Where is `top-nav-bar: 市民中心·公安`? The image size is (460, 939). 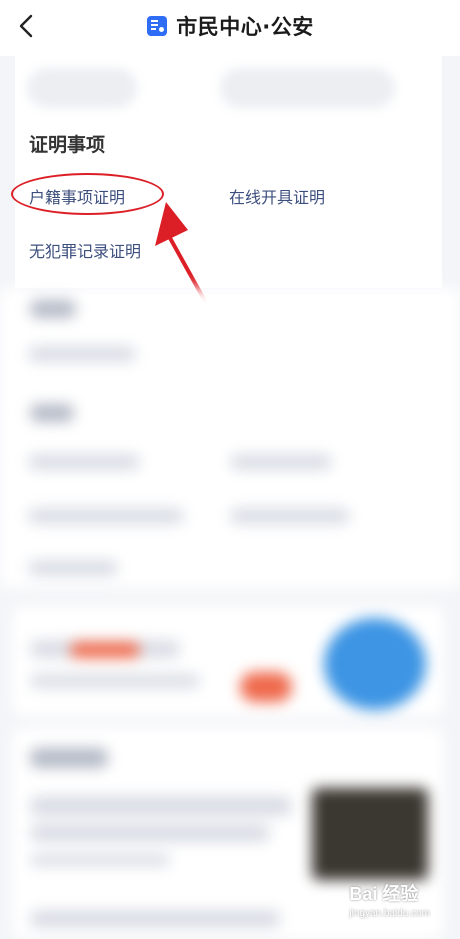
top-nav-bar: 市民中心·公安 is located at coordinates (230, 28).